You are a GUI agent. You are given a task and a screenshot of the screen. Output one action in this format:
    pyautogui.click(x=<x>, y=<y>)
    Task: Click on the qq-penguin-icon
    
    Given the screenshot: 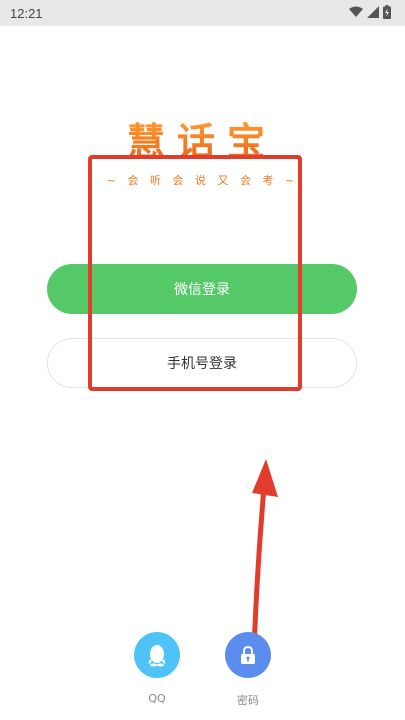 What is the action you would take?
    pyautogui.click(x=157, y=656)
    